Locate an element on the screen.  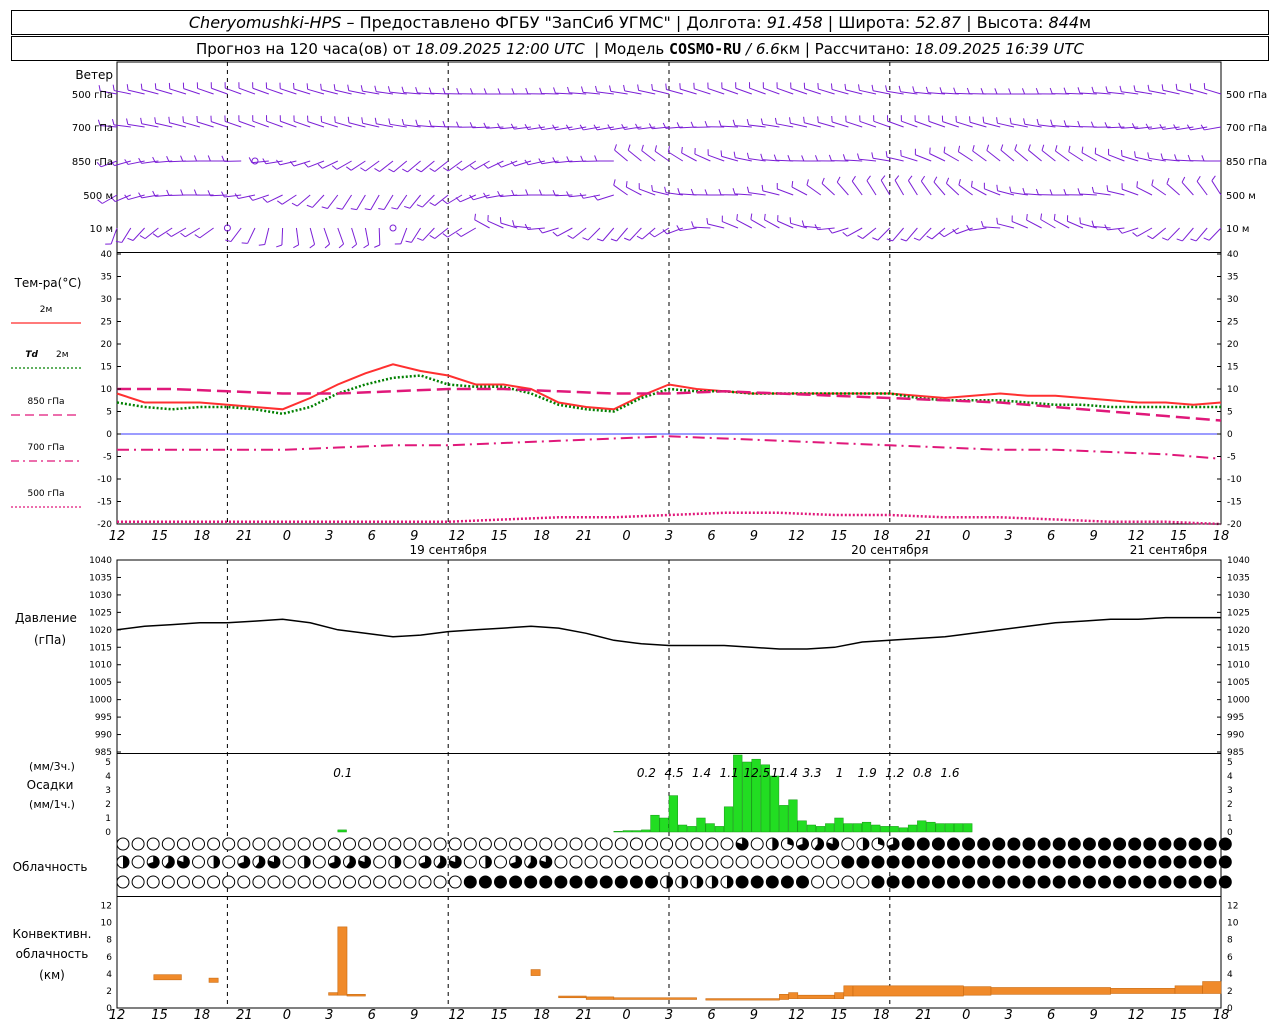
precip-tick-label: 2 is located at coordinates (108, 805).